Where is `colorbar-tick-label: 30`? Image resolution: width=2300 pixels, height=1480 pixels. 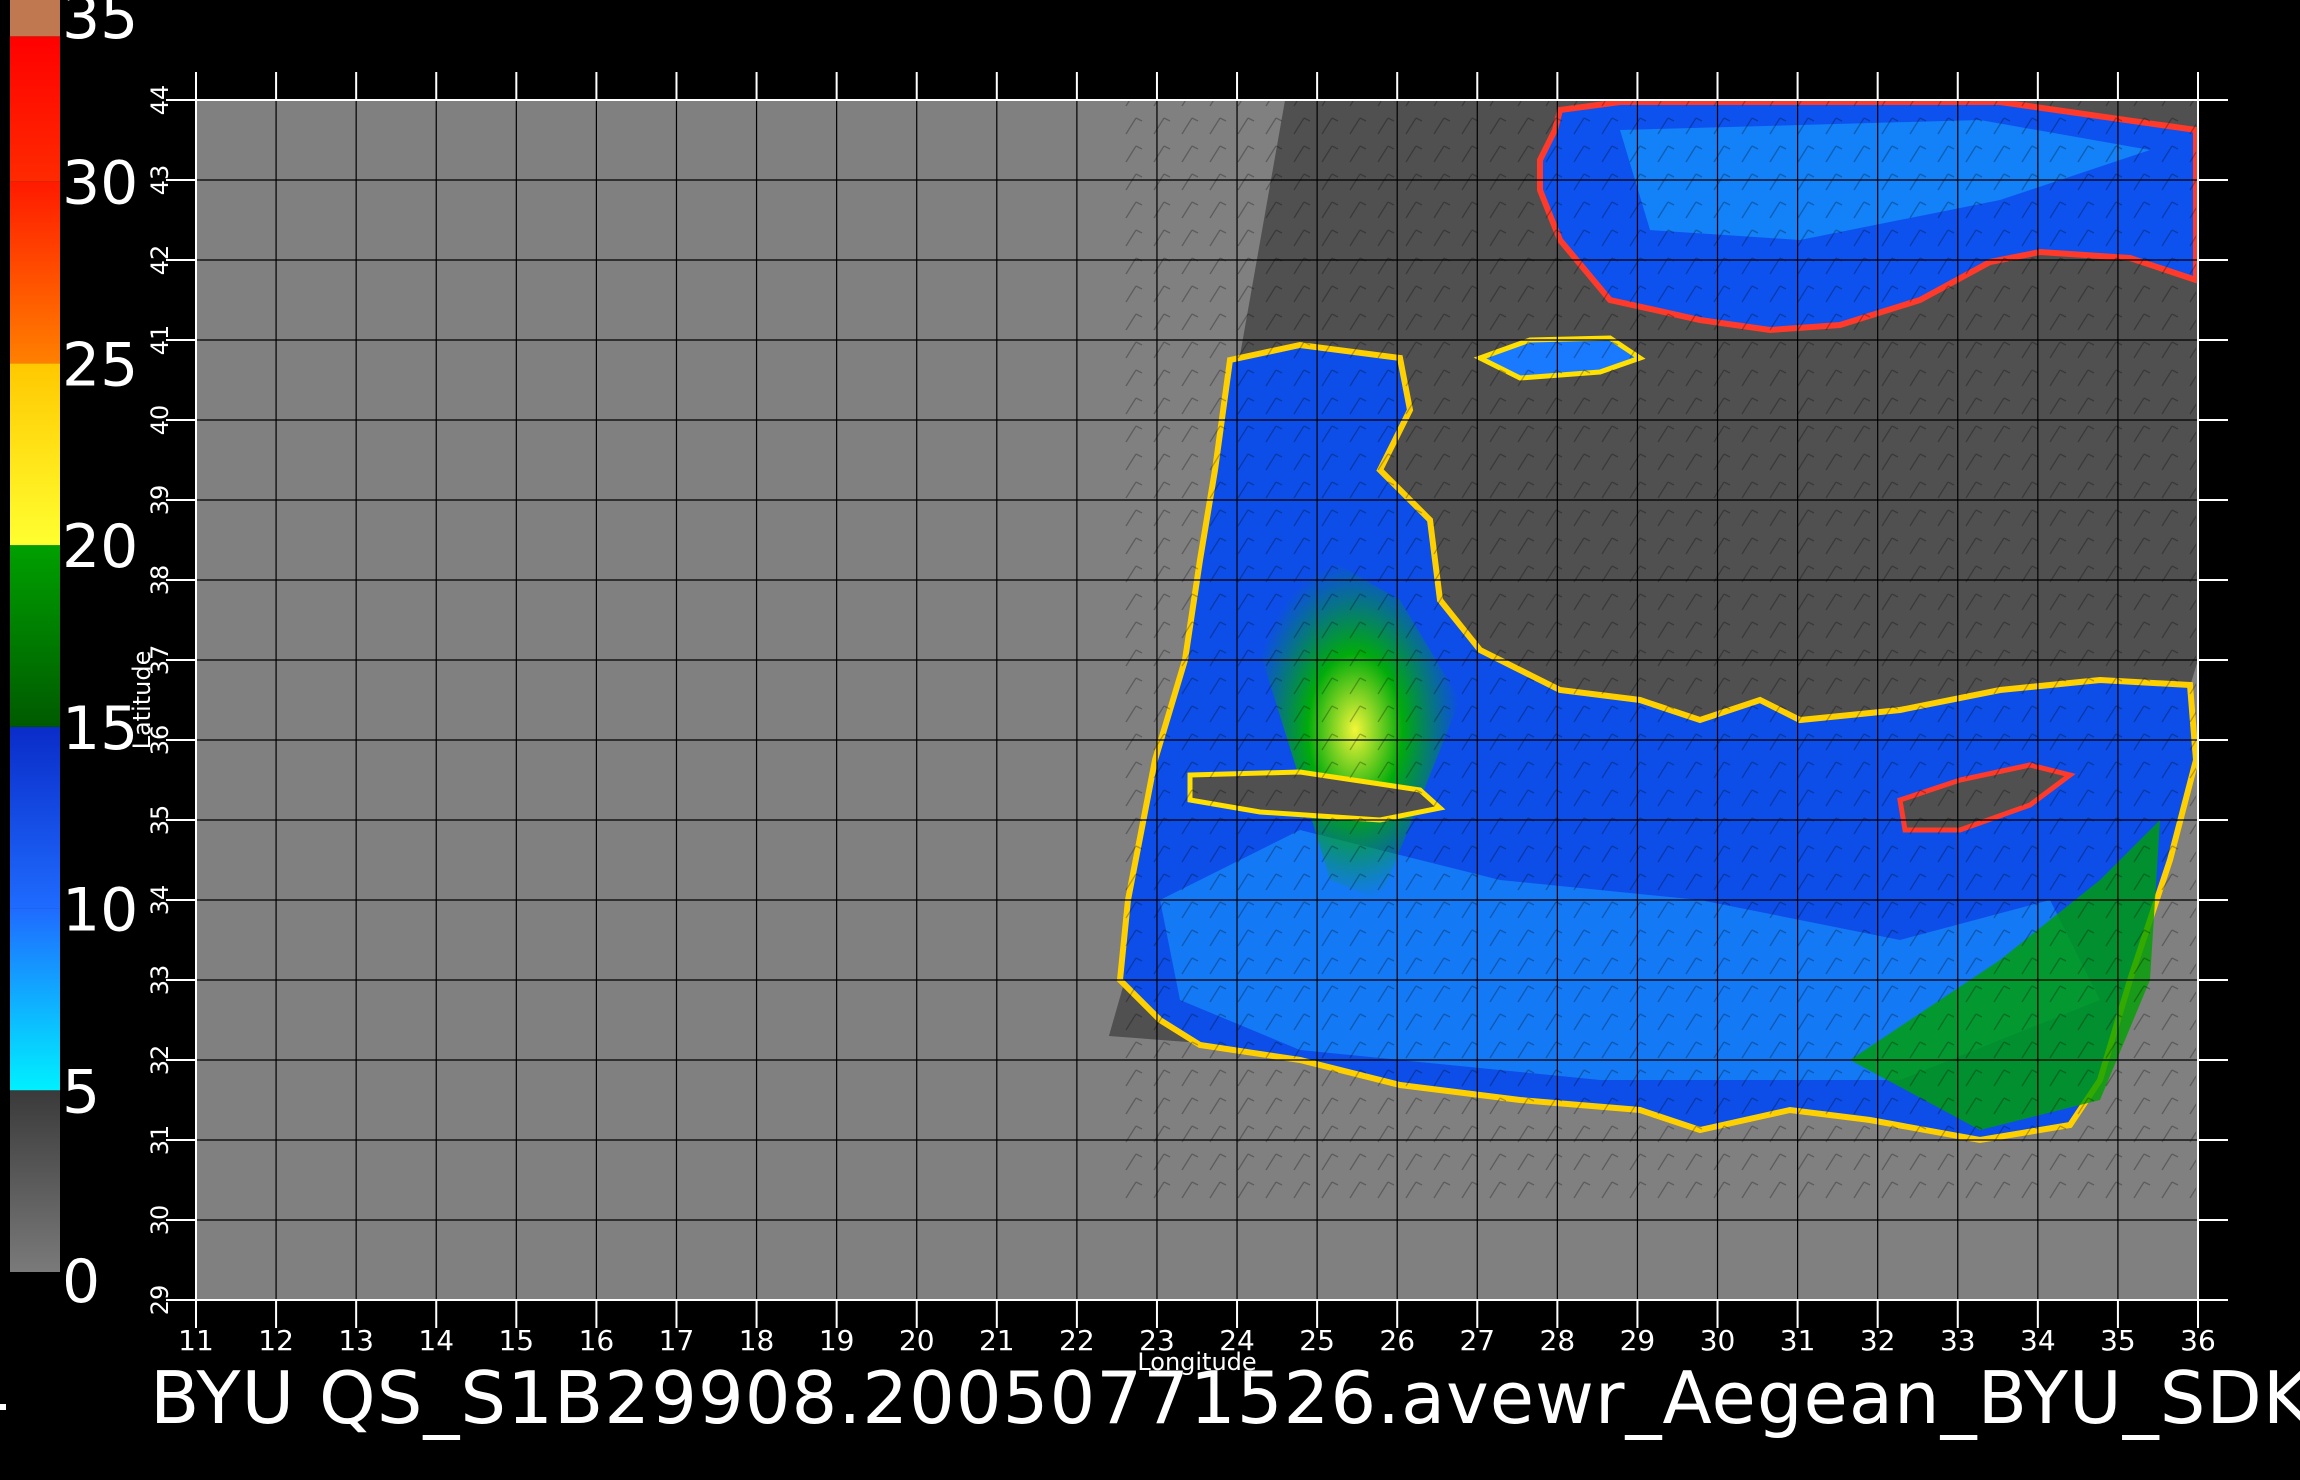 colorbar-tick-label: 30 is located at coordinates (100, 184).